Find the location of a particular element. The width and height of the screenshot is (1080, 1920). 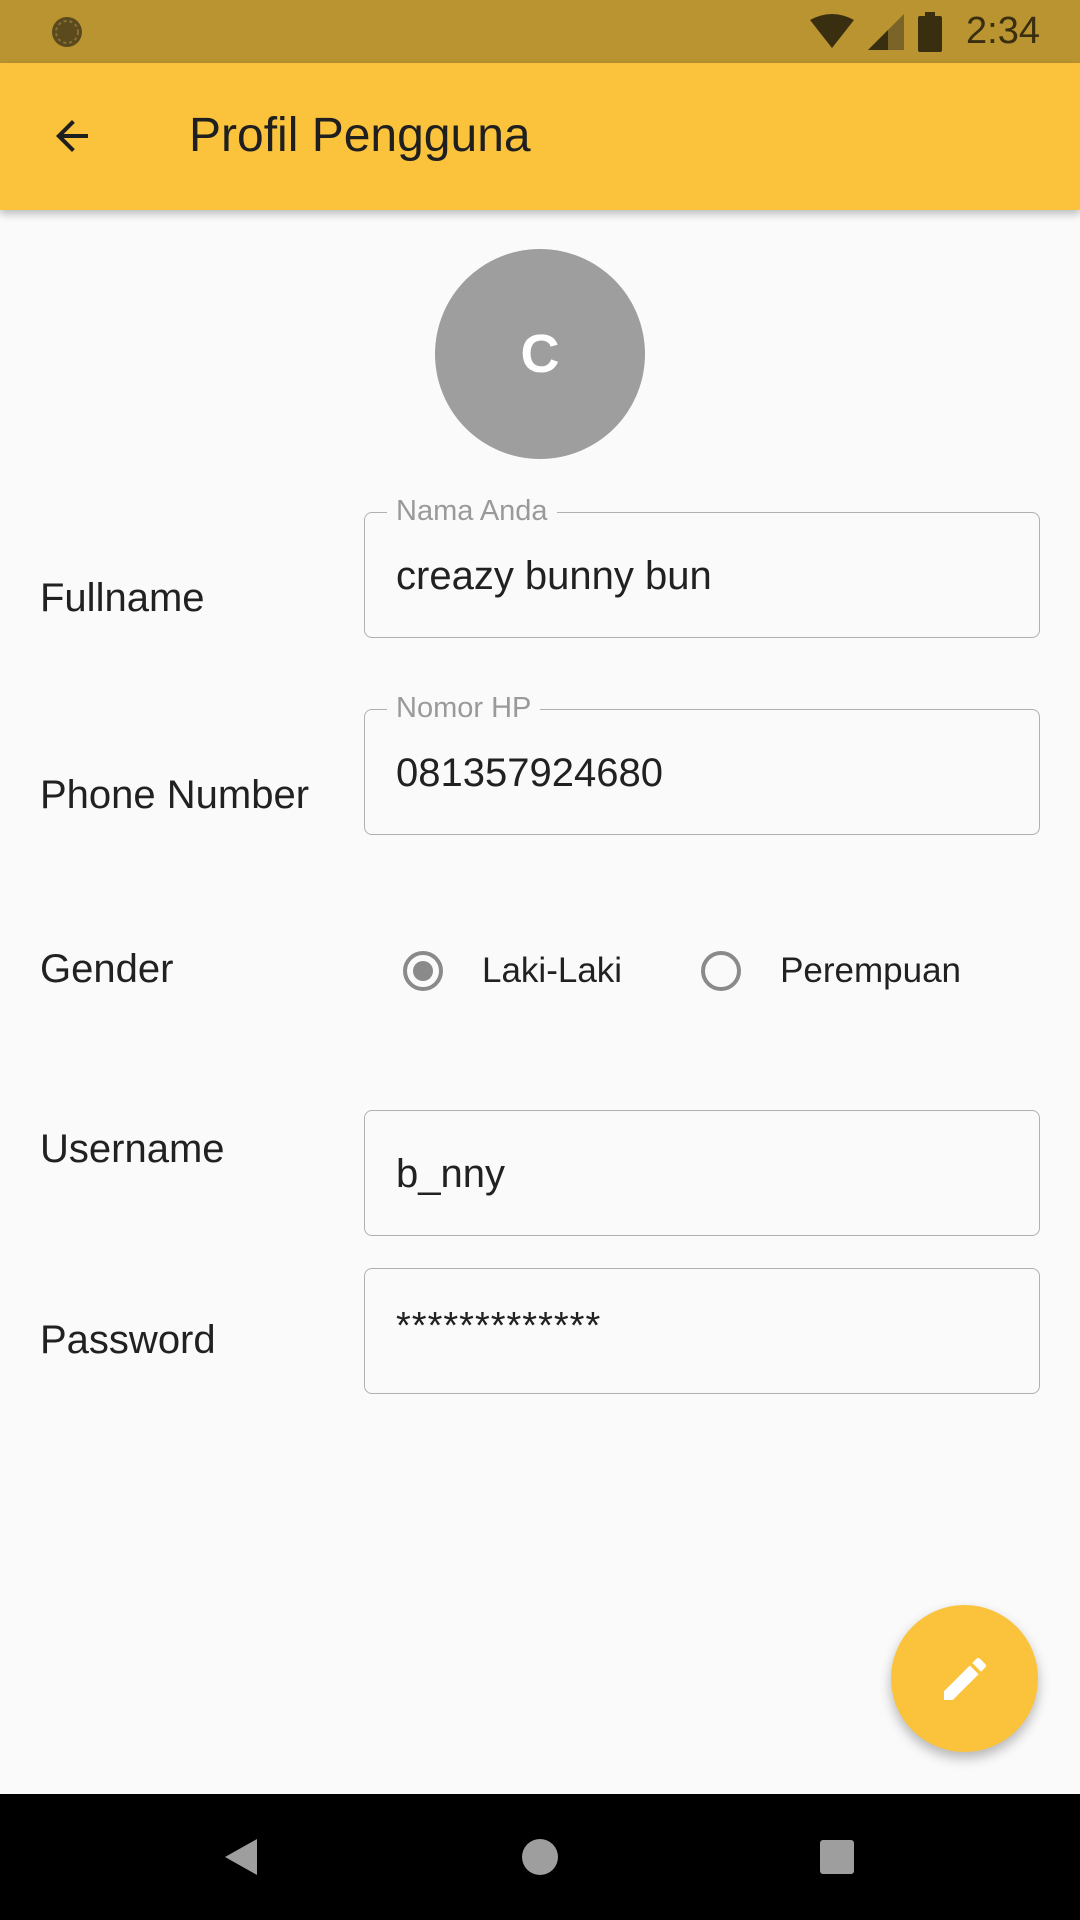

signal-icon is located at coordinates (886, 31).